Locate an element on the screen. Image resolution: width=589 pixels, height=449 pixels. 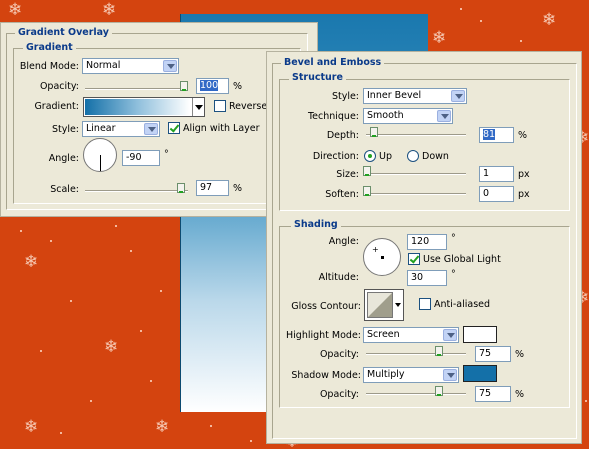
gradient-label: Gradient: is located at coordinates (56, 106).